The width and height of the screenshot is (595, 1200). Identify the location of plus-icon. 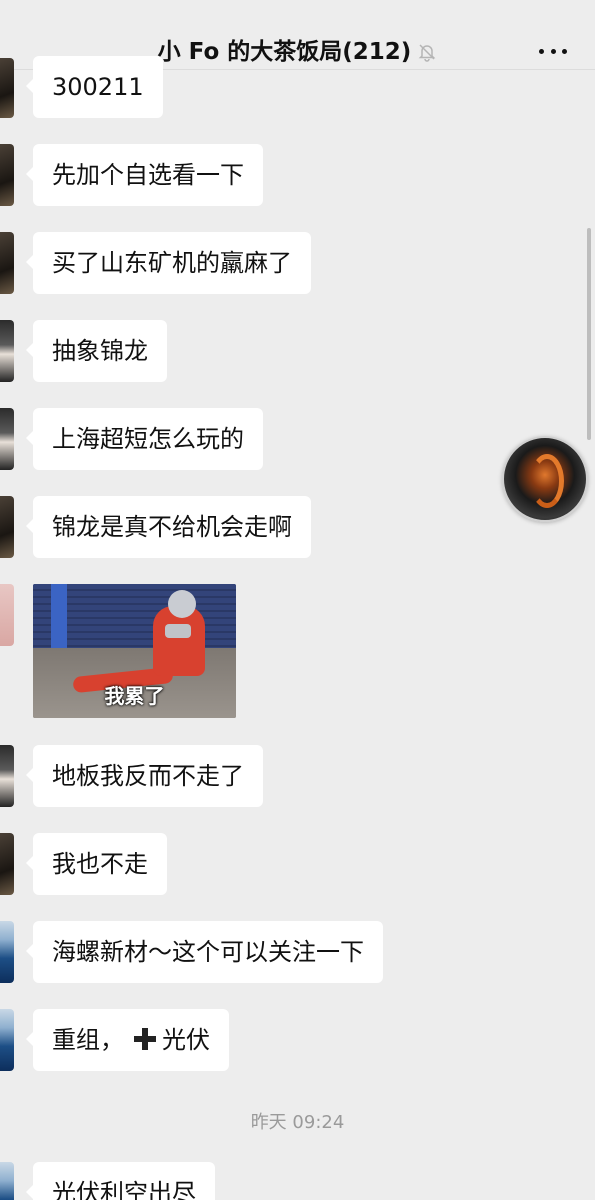
(145, 1039).